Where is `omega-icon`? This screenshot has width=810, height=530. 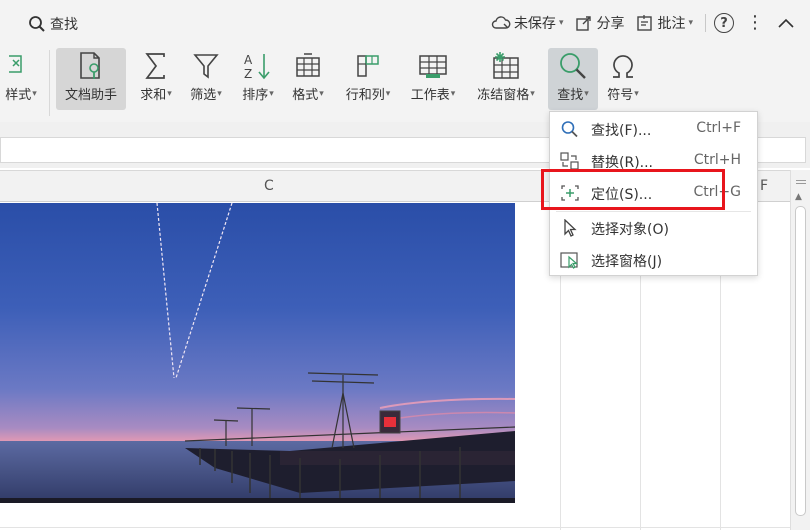 omega-icon is located at coordinates (623, 66).